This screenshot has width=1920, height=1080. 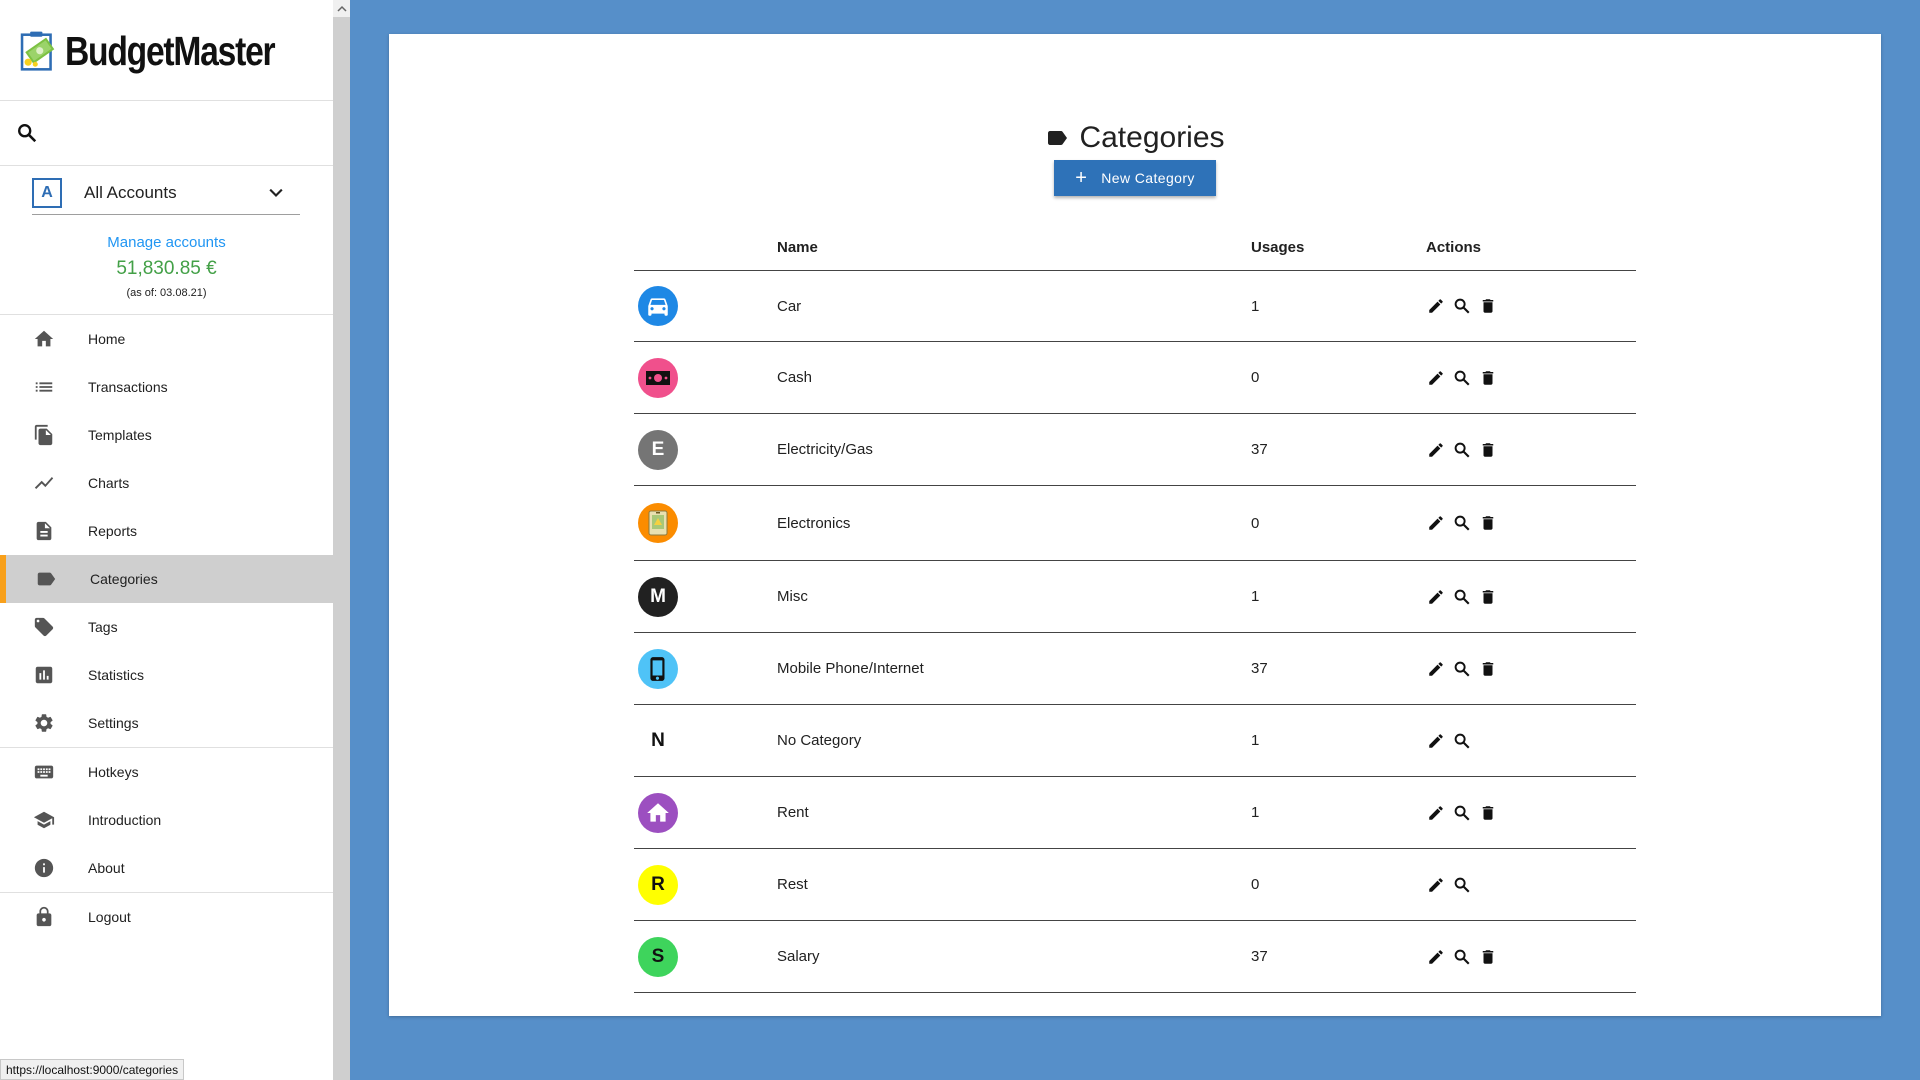 I want to click on nav-label: Templates, so click(x=120, y=435).